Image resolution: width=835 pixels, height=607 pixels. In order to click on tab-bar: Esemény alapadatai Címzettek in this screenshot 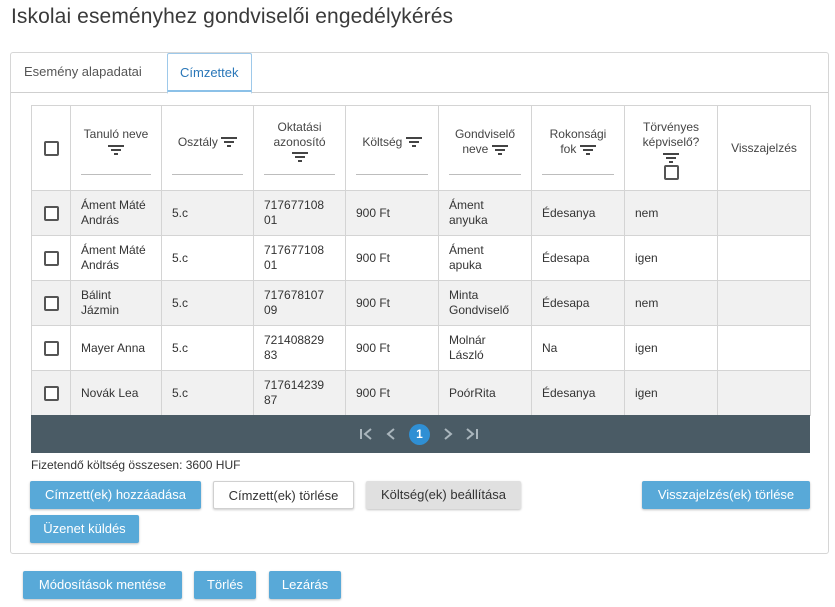, I will do `click(419, 73)`.